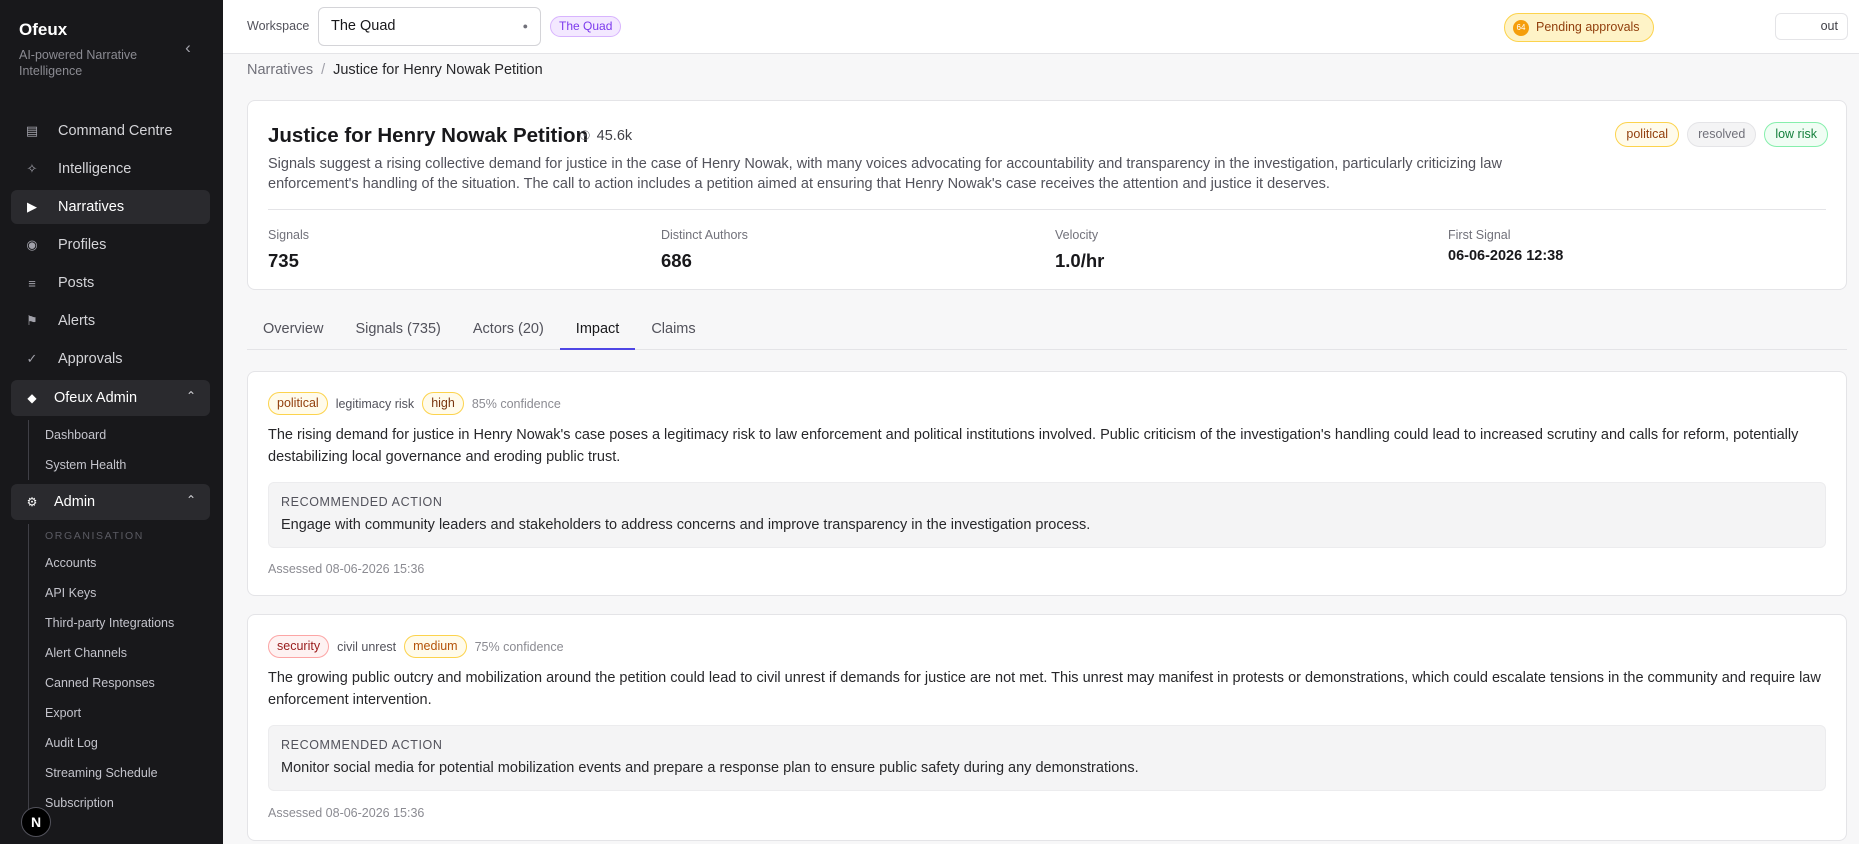 The width and height of the screenshot is (1859, 844). What do you see at coordinates (110, 245) in the screenshot?
I see `sidebar-item-profiles: ◉ Profiles` at bounding box center [110, 245].